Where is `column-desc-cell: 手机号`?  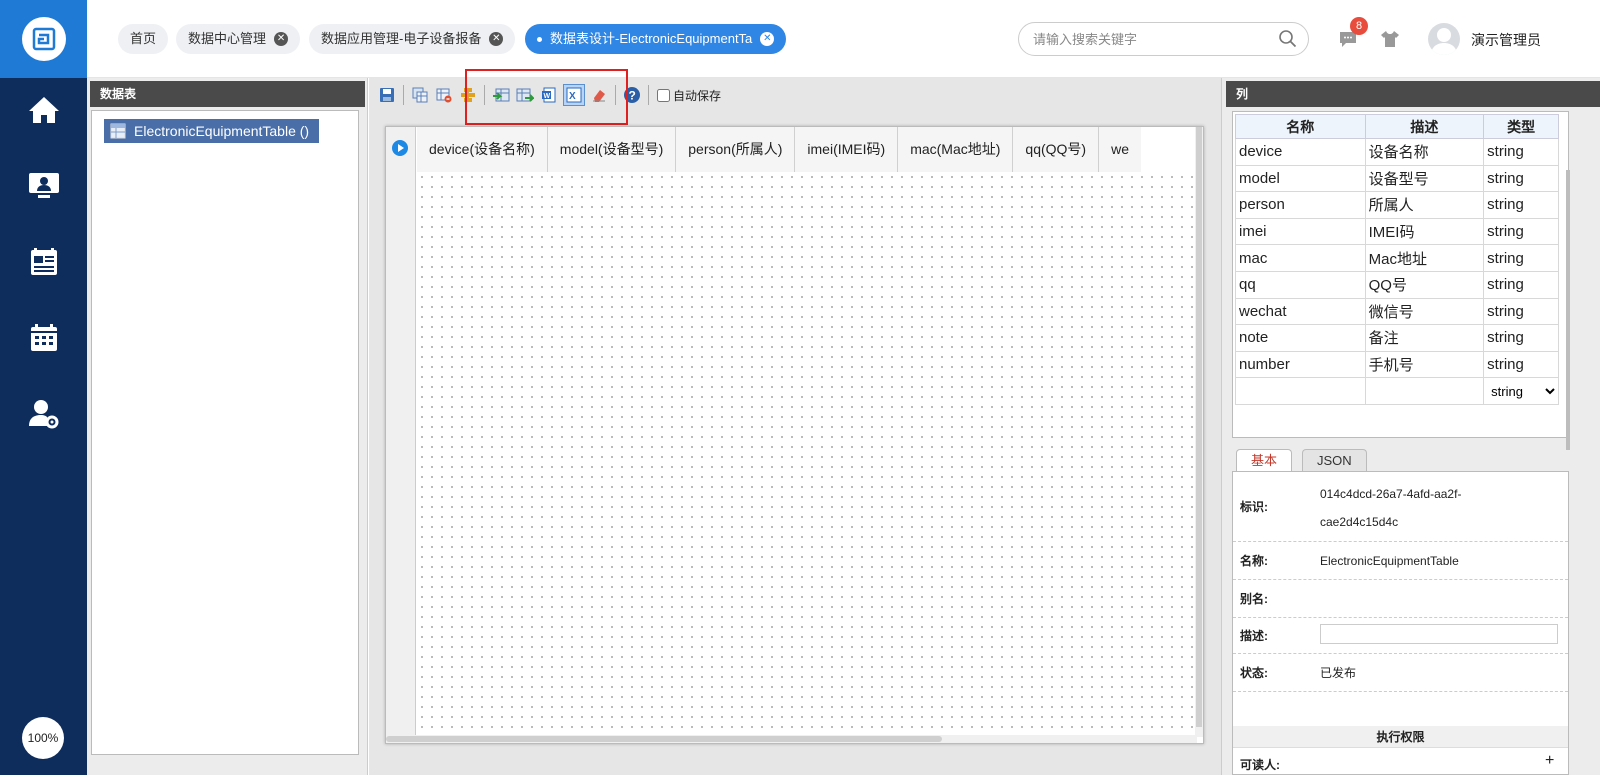
column-desc-cell: 手机号 is located at coordinates (1424, 364).